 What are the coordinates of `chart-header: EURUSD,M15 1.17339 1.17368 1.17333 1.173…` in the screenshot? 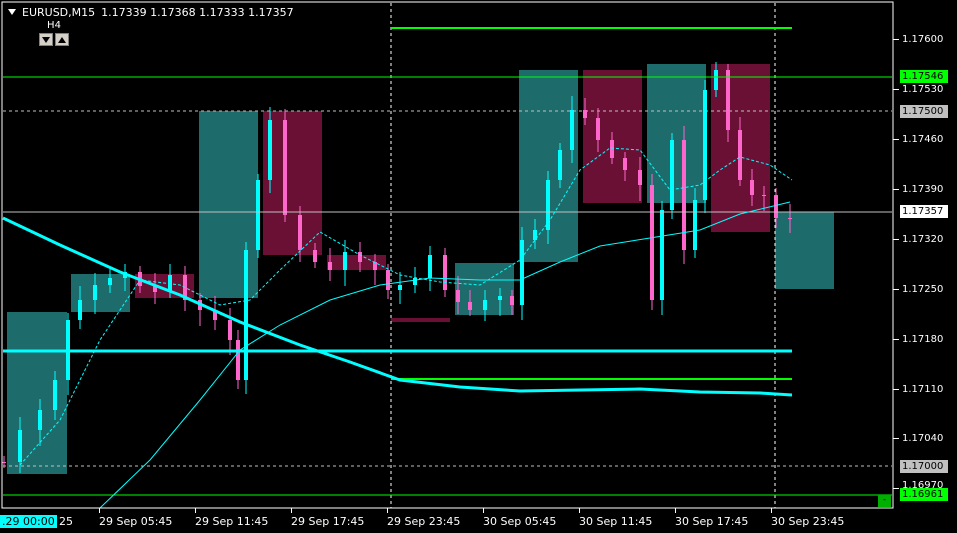 It's located at (147, 12).